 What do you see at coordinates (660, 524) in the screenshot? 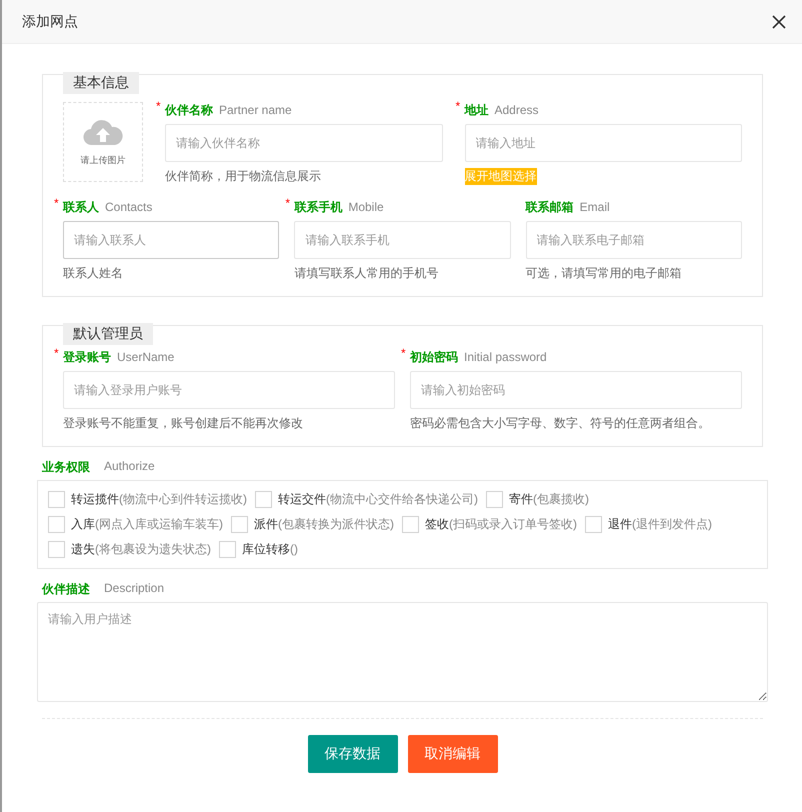
I see `checkbox-label: 退件(退件到发件点)` at bounding box center [660, 524].